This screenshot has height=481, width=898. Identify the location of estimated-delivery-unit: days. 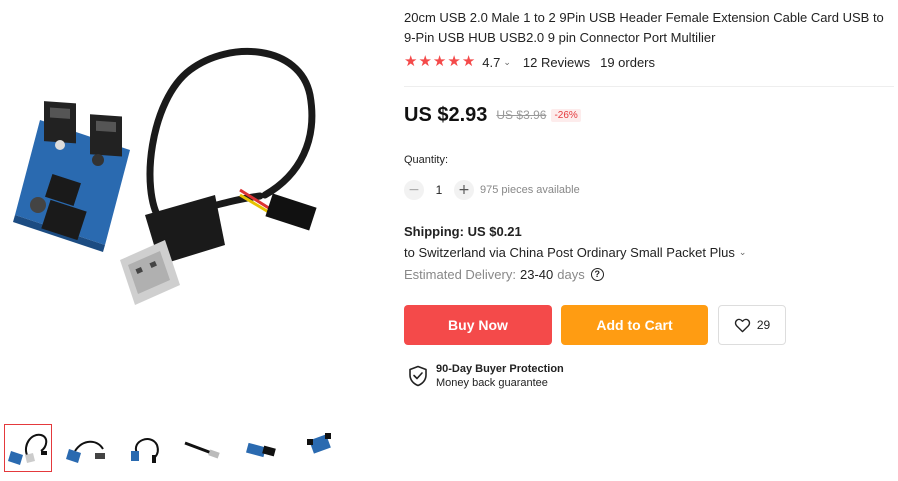
(571, 274).